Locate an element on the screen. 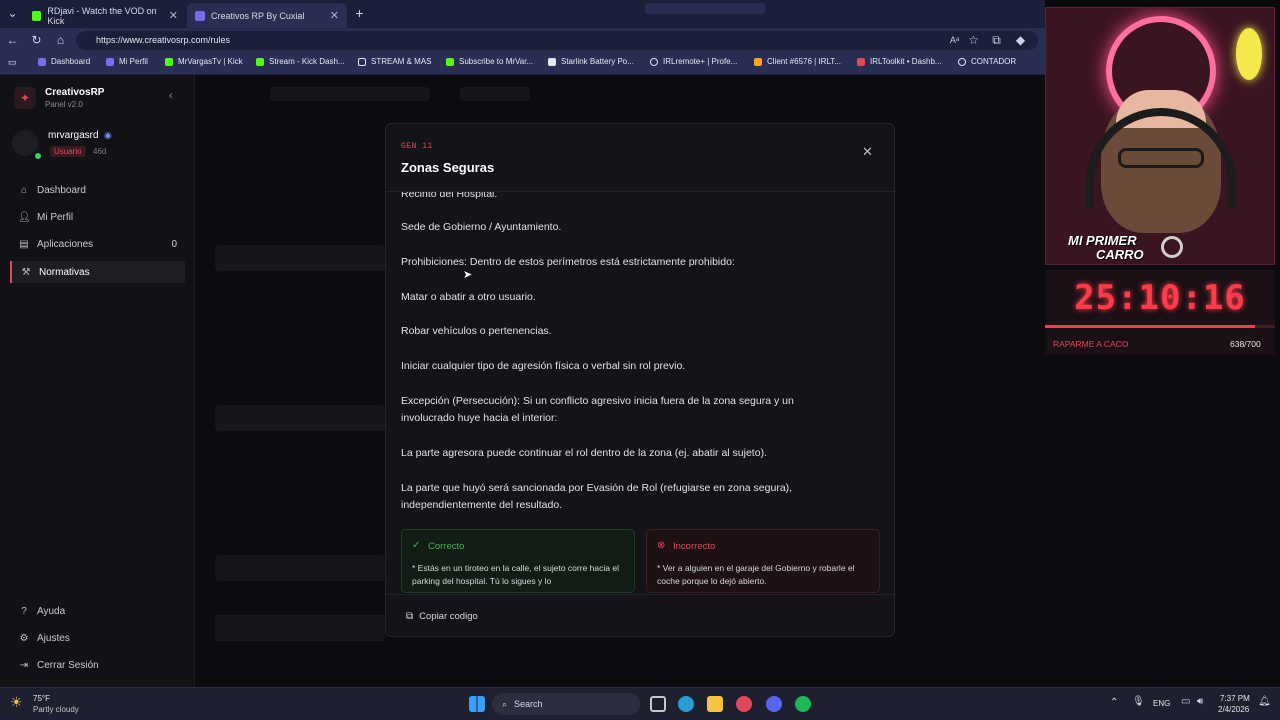  bookmark-dashboard: Dashboard is located at coordinates (64, 61).